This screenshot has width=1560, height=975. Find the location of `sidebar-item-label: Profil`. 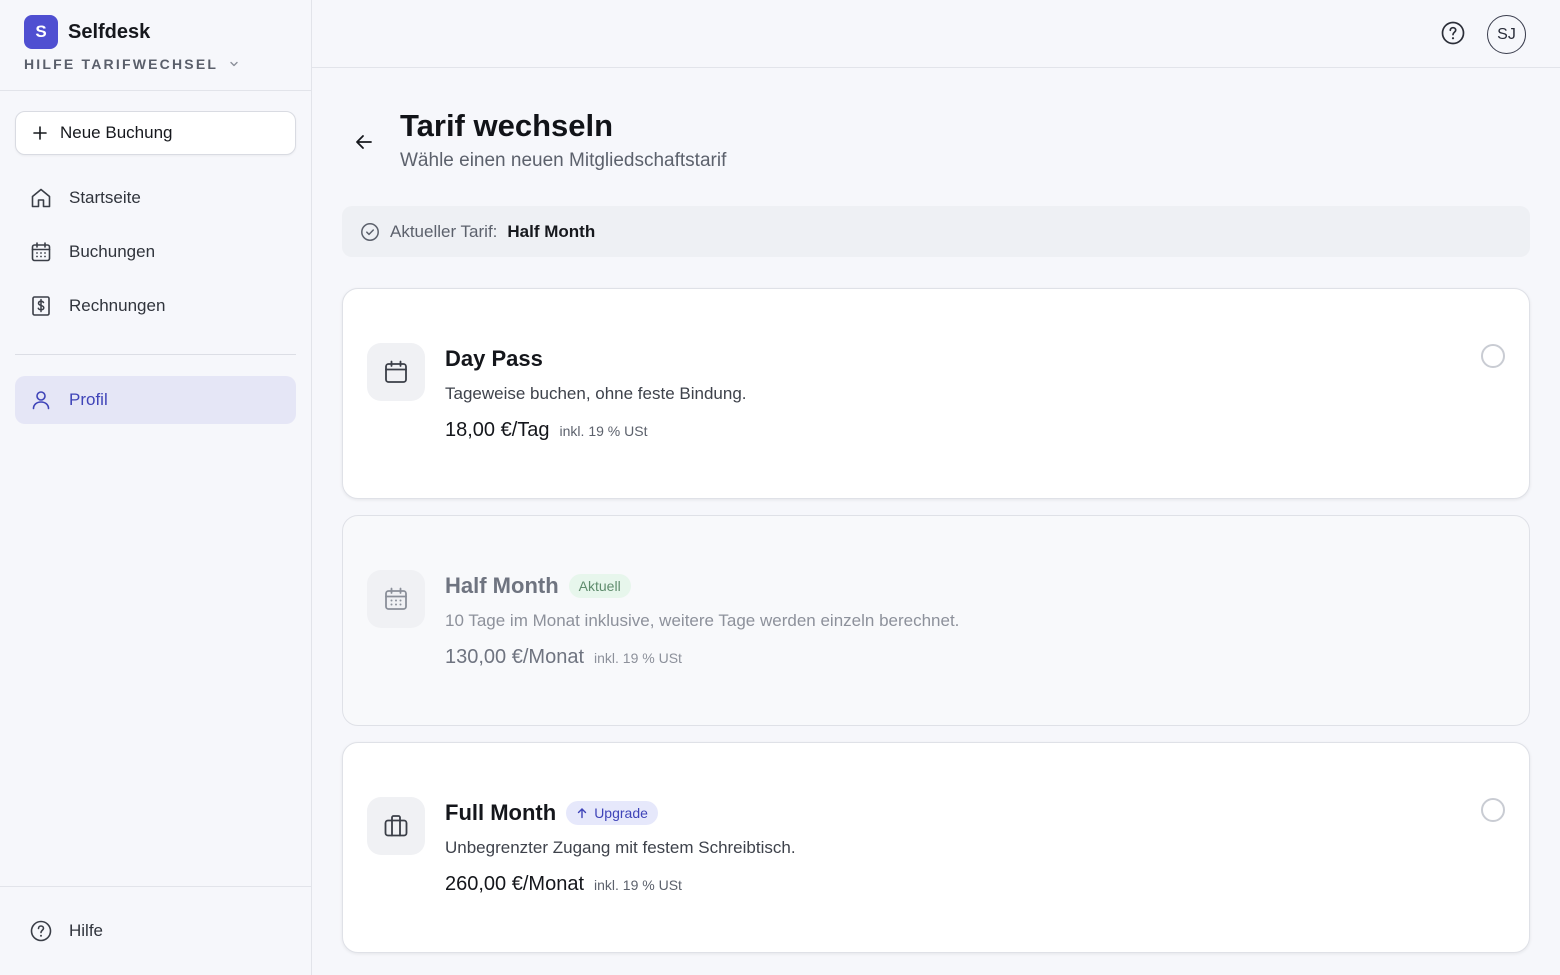

sidebar-item-label: Profil is located at coordinates (88, 399).